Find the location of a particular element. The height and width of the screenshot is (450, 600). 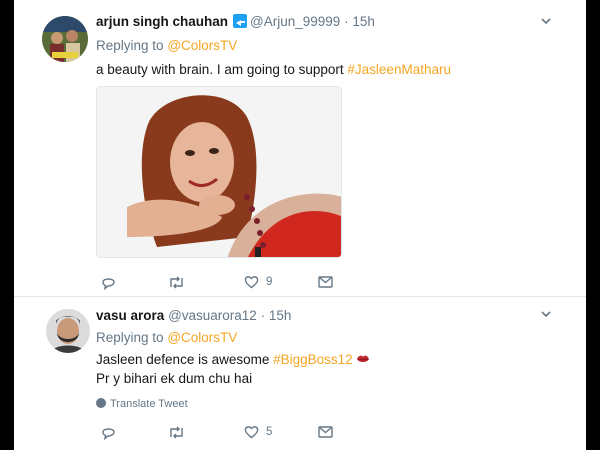

handle: @Arjun_99999 is located at coordinates (295, 21).